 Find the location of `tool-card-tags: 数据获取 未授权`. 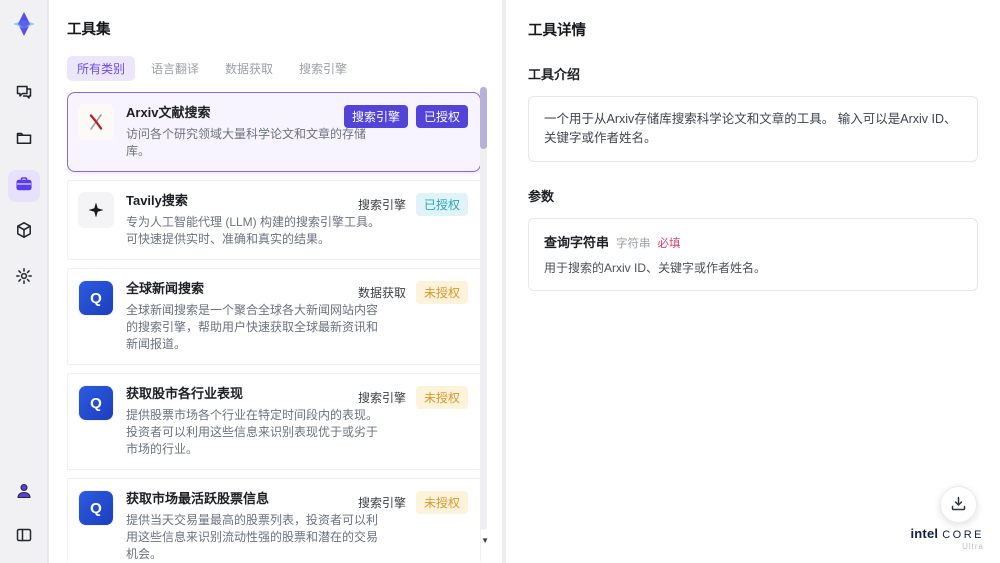

tool-card-tags: 数据获取 未授权 is located at coordinates (413, 292).